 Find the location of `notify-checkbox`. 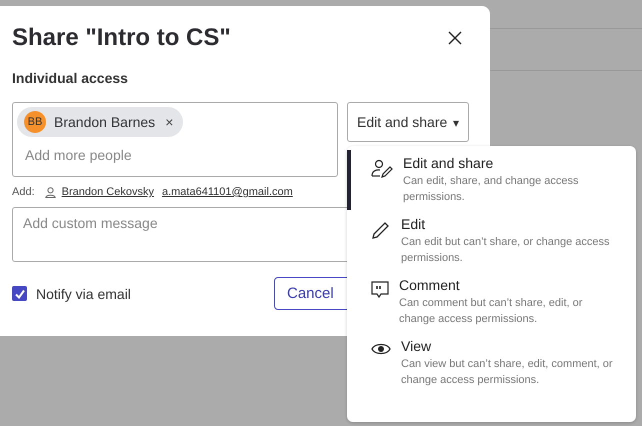

notify-checkbox is located at coordinates (19, 293).